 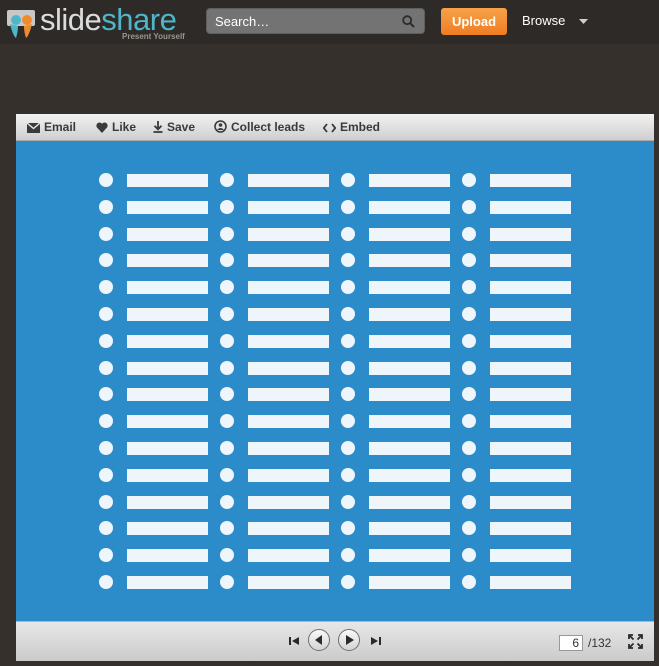 I want to click on search-icon, so click(x=408, y=21).